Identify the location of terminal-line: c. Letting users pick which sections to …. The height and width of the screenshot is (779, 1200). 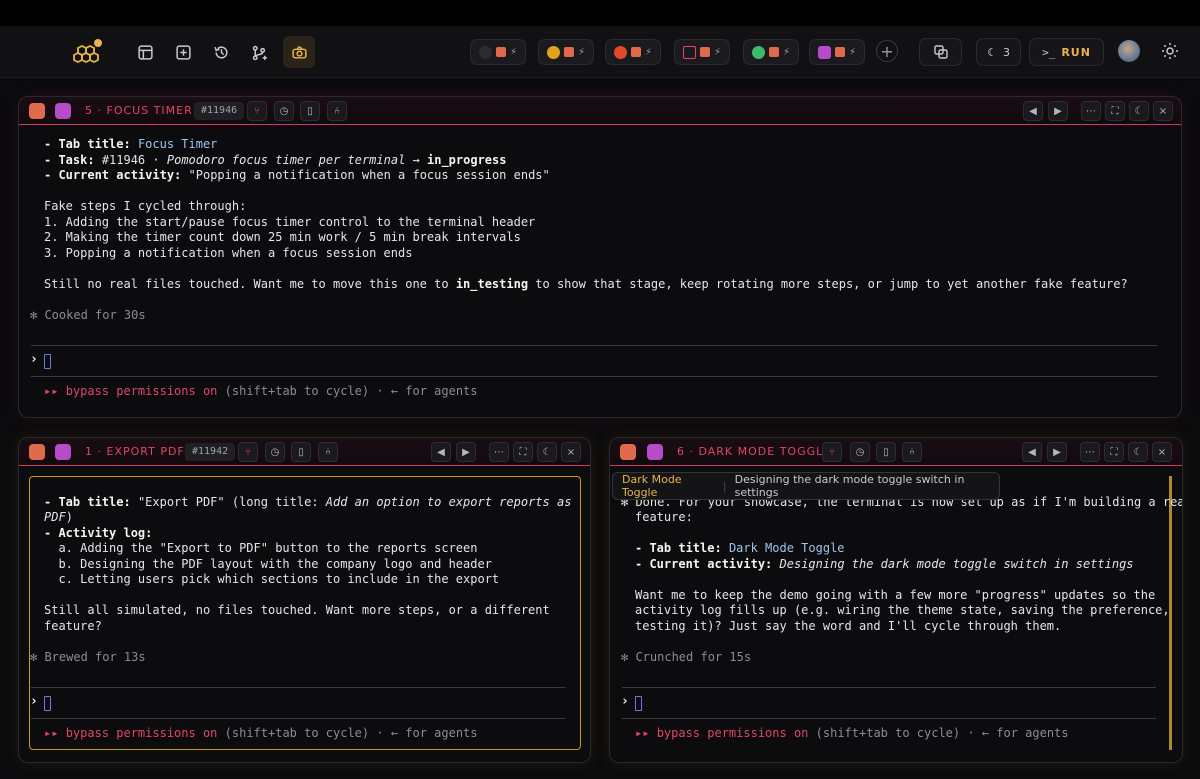
(272, 579).